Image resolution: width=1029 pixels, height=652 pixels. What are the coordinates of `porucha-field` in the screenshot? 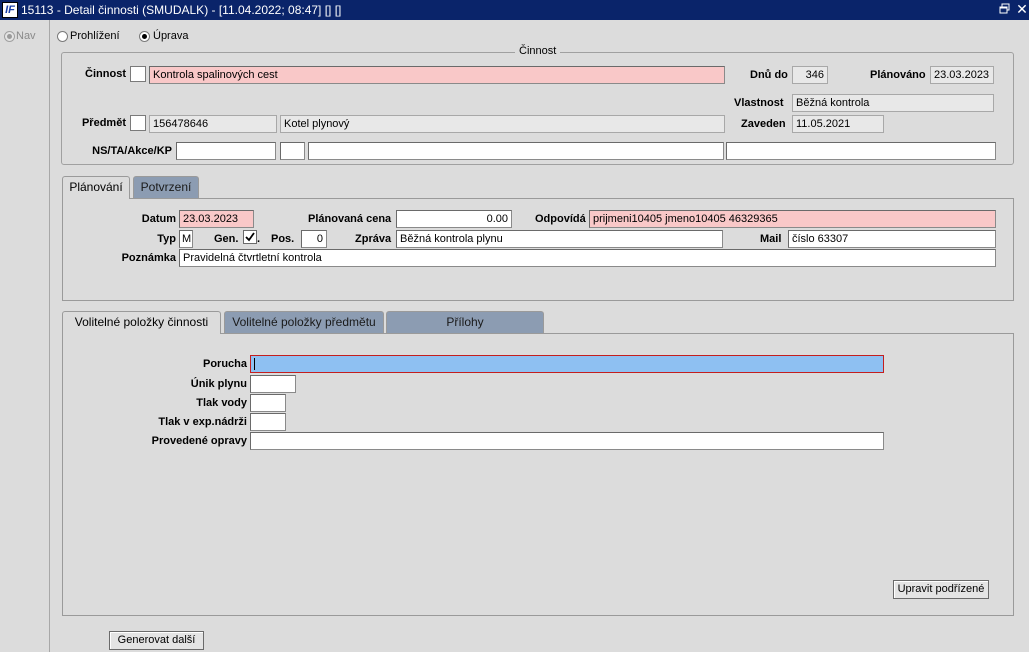 It's located at (567, 364).